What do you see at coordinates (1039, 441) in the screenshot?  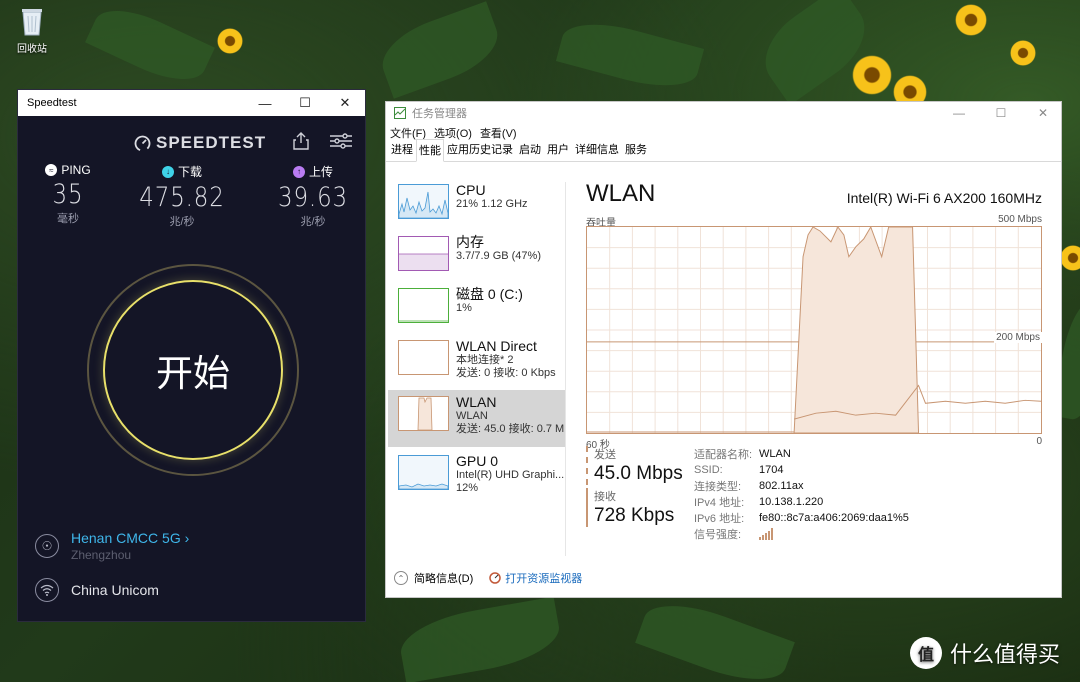 I see `zero-label: 0` at bounding box center [1039, 441].